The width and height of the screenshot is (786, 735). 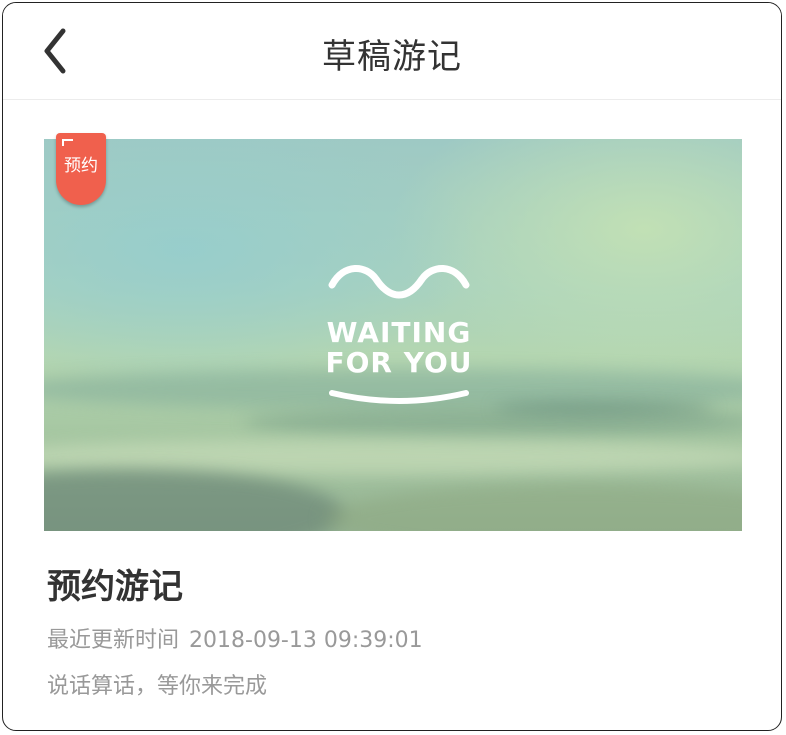 I want to click on draft-subtitle: 说话算话，等你来完成, so click(x=157, y=686).